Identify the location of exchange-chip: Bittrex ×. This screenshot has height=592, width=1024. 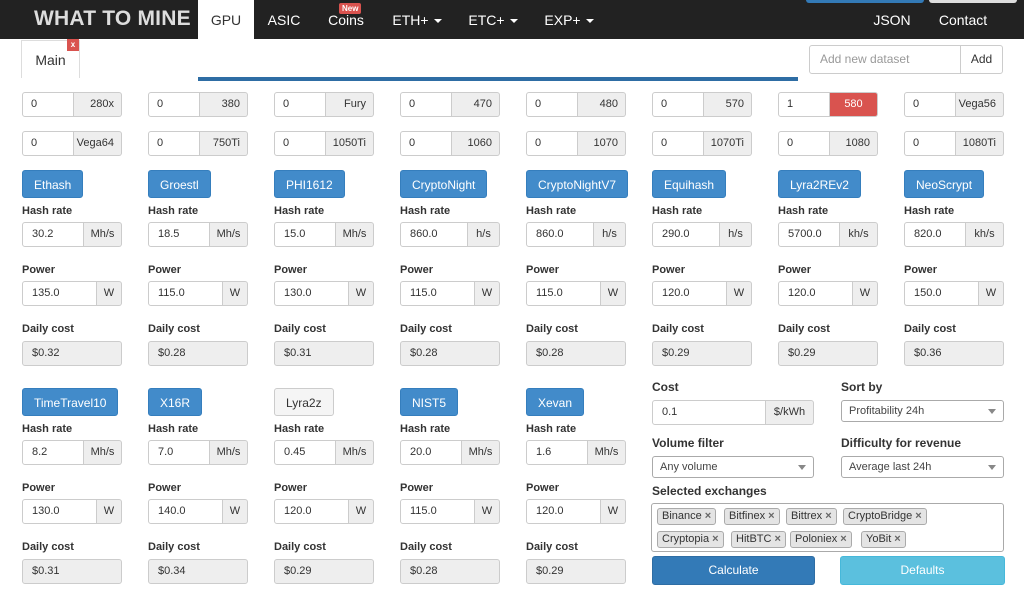
(811, 516).